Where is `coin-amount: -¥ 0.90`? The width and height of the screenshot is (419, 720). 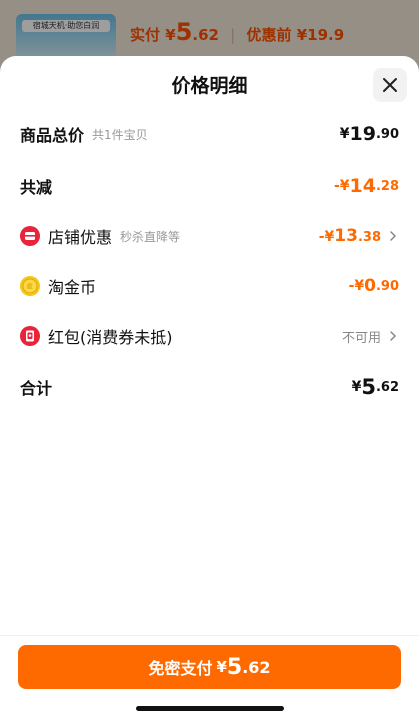 coin-amount: -¥ 0.90 is located at coordinates (374, 286).